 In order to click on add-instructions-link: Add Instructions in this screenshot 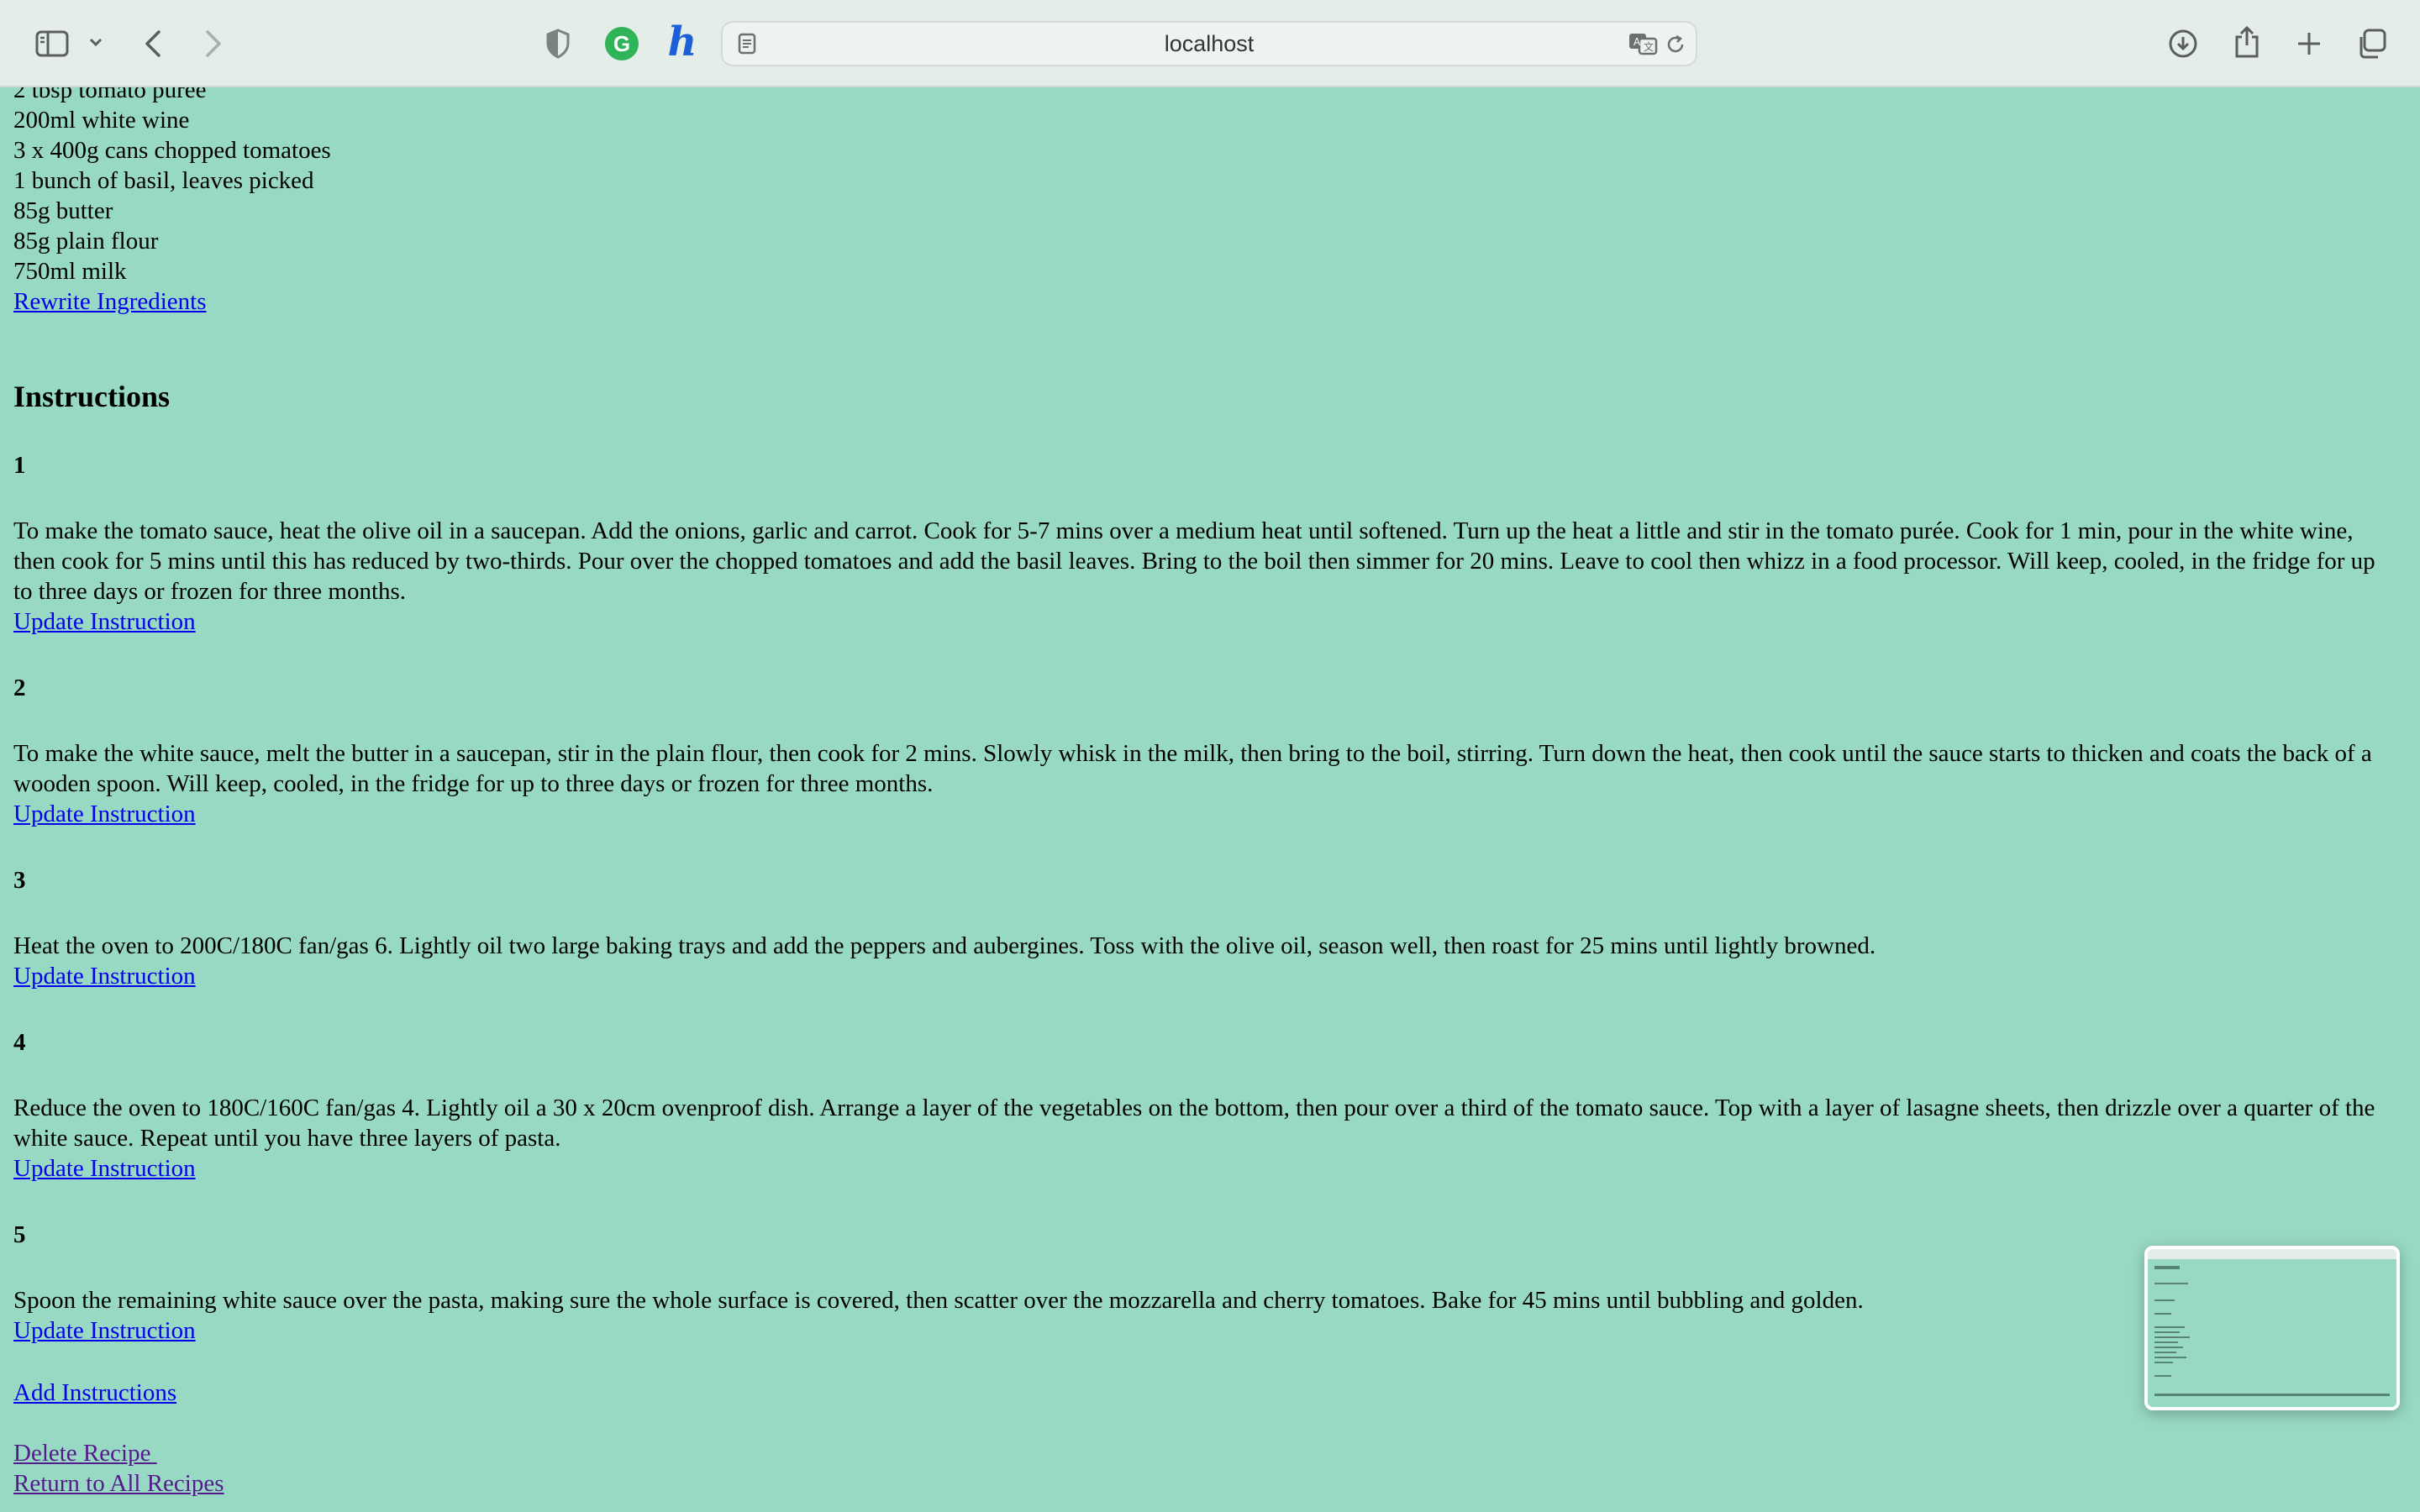, I will do `click(94, 1392)`.